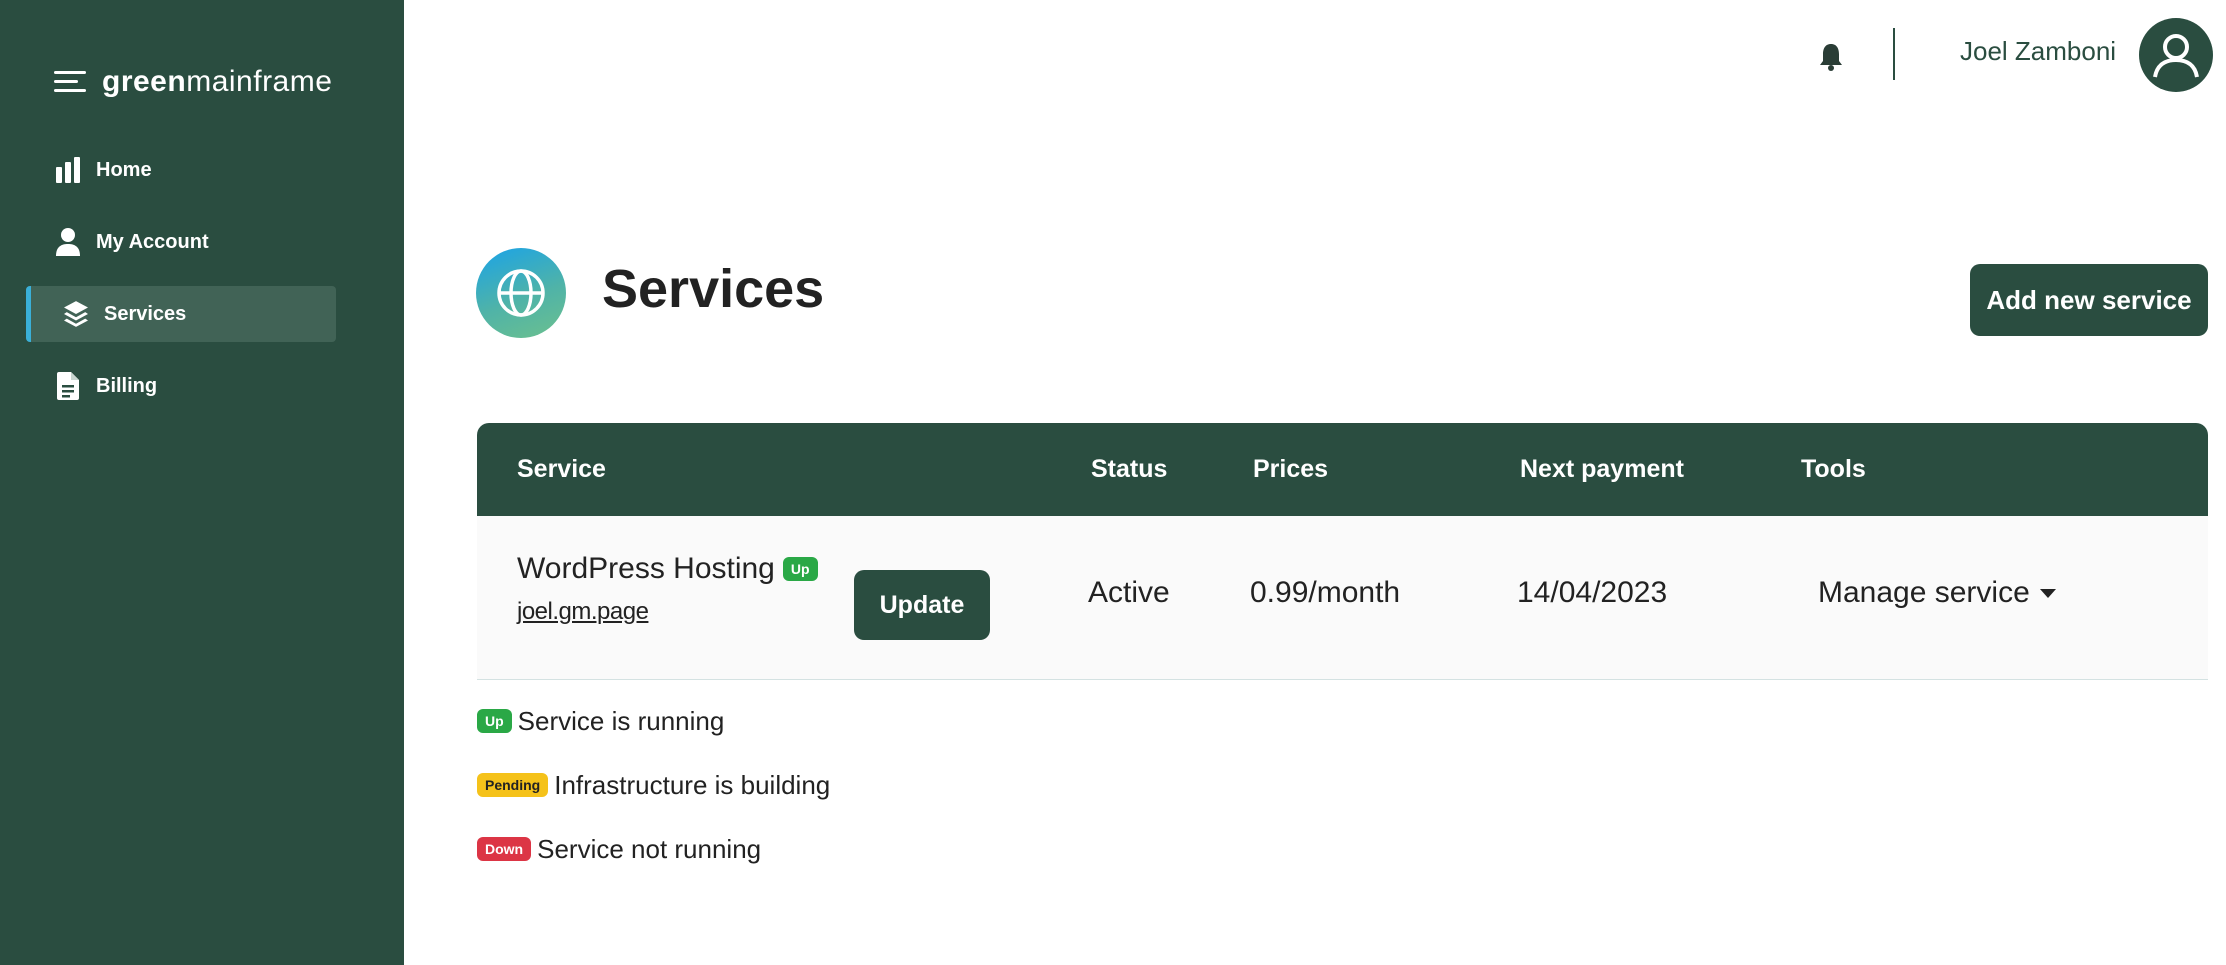 This screenshot has width=2226, height=965. I want to click on brand-logo: greenmainframe, so click(217, 82).